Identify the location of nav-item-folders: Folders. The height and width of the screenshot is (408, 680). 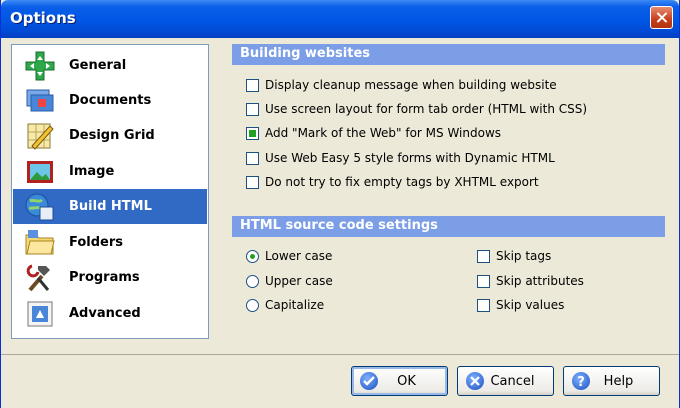
(110, 242).